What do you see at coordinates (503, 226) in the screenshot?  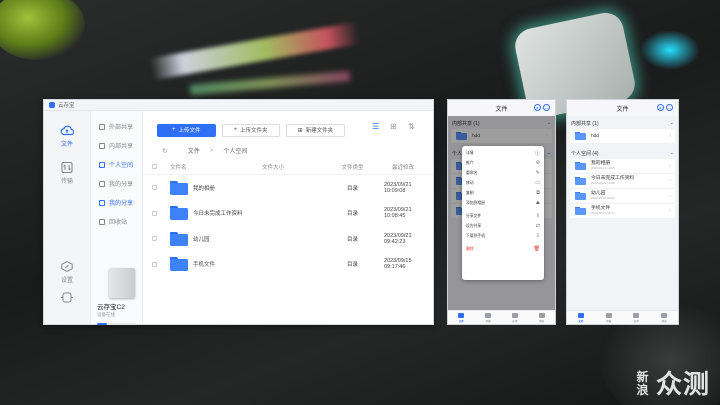 I see `menu-item: 设为共享 ⇄` at bounding box center [503, 226].